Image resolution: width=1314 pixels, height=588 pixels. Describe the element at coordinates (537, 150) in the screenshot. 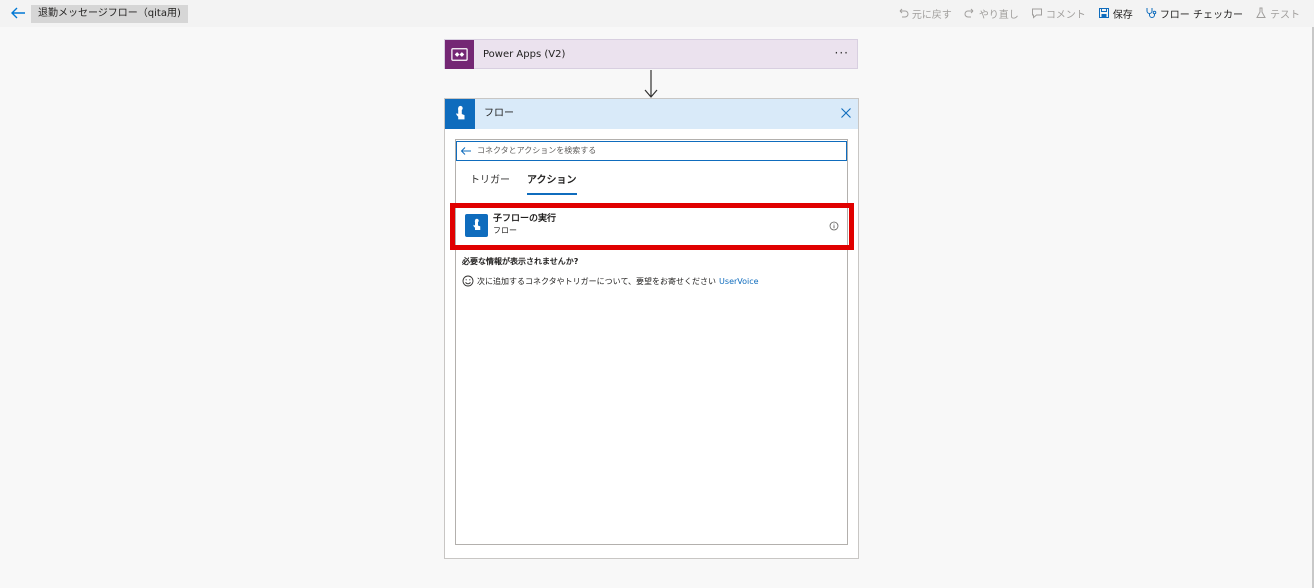

I see `search-placeholder: コネクタとアクションを検索する` at that location.